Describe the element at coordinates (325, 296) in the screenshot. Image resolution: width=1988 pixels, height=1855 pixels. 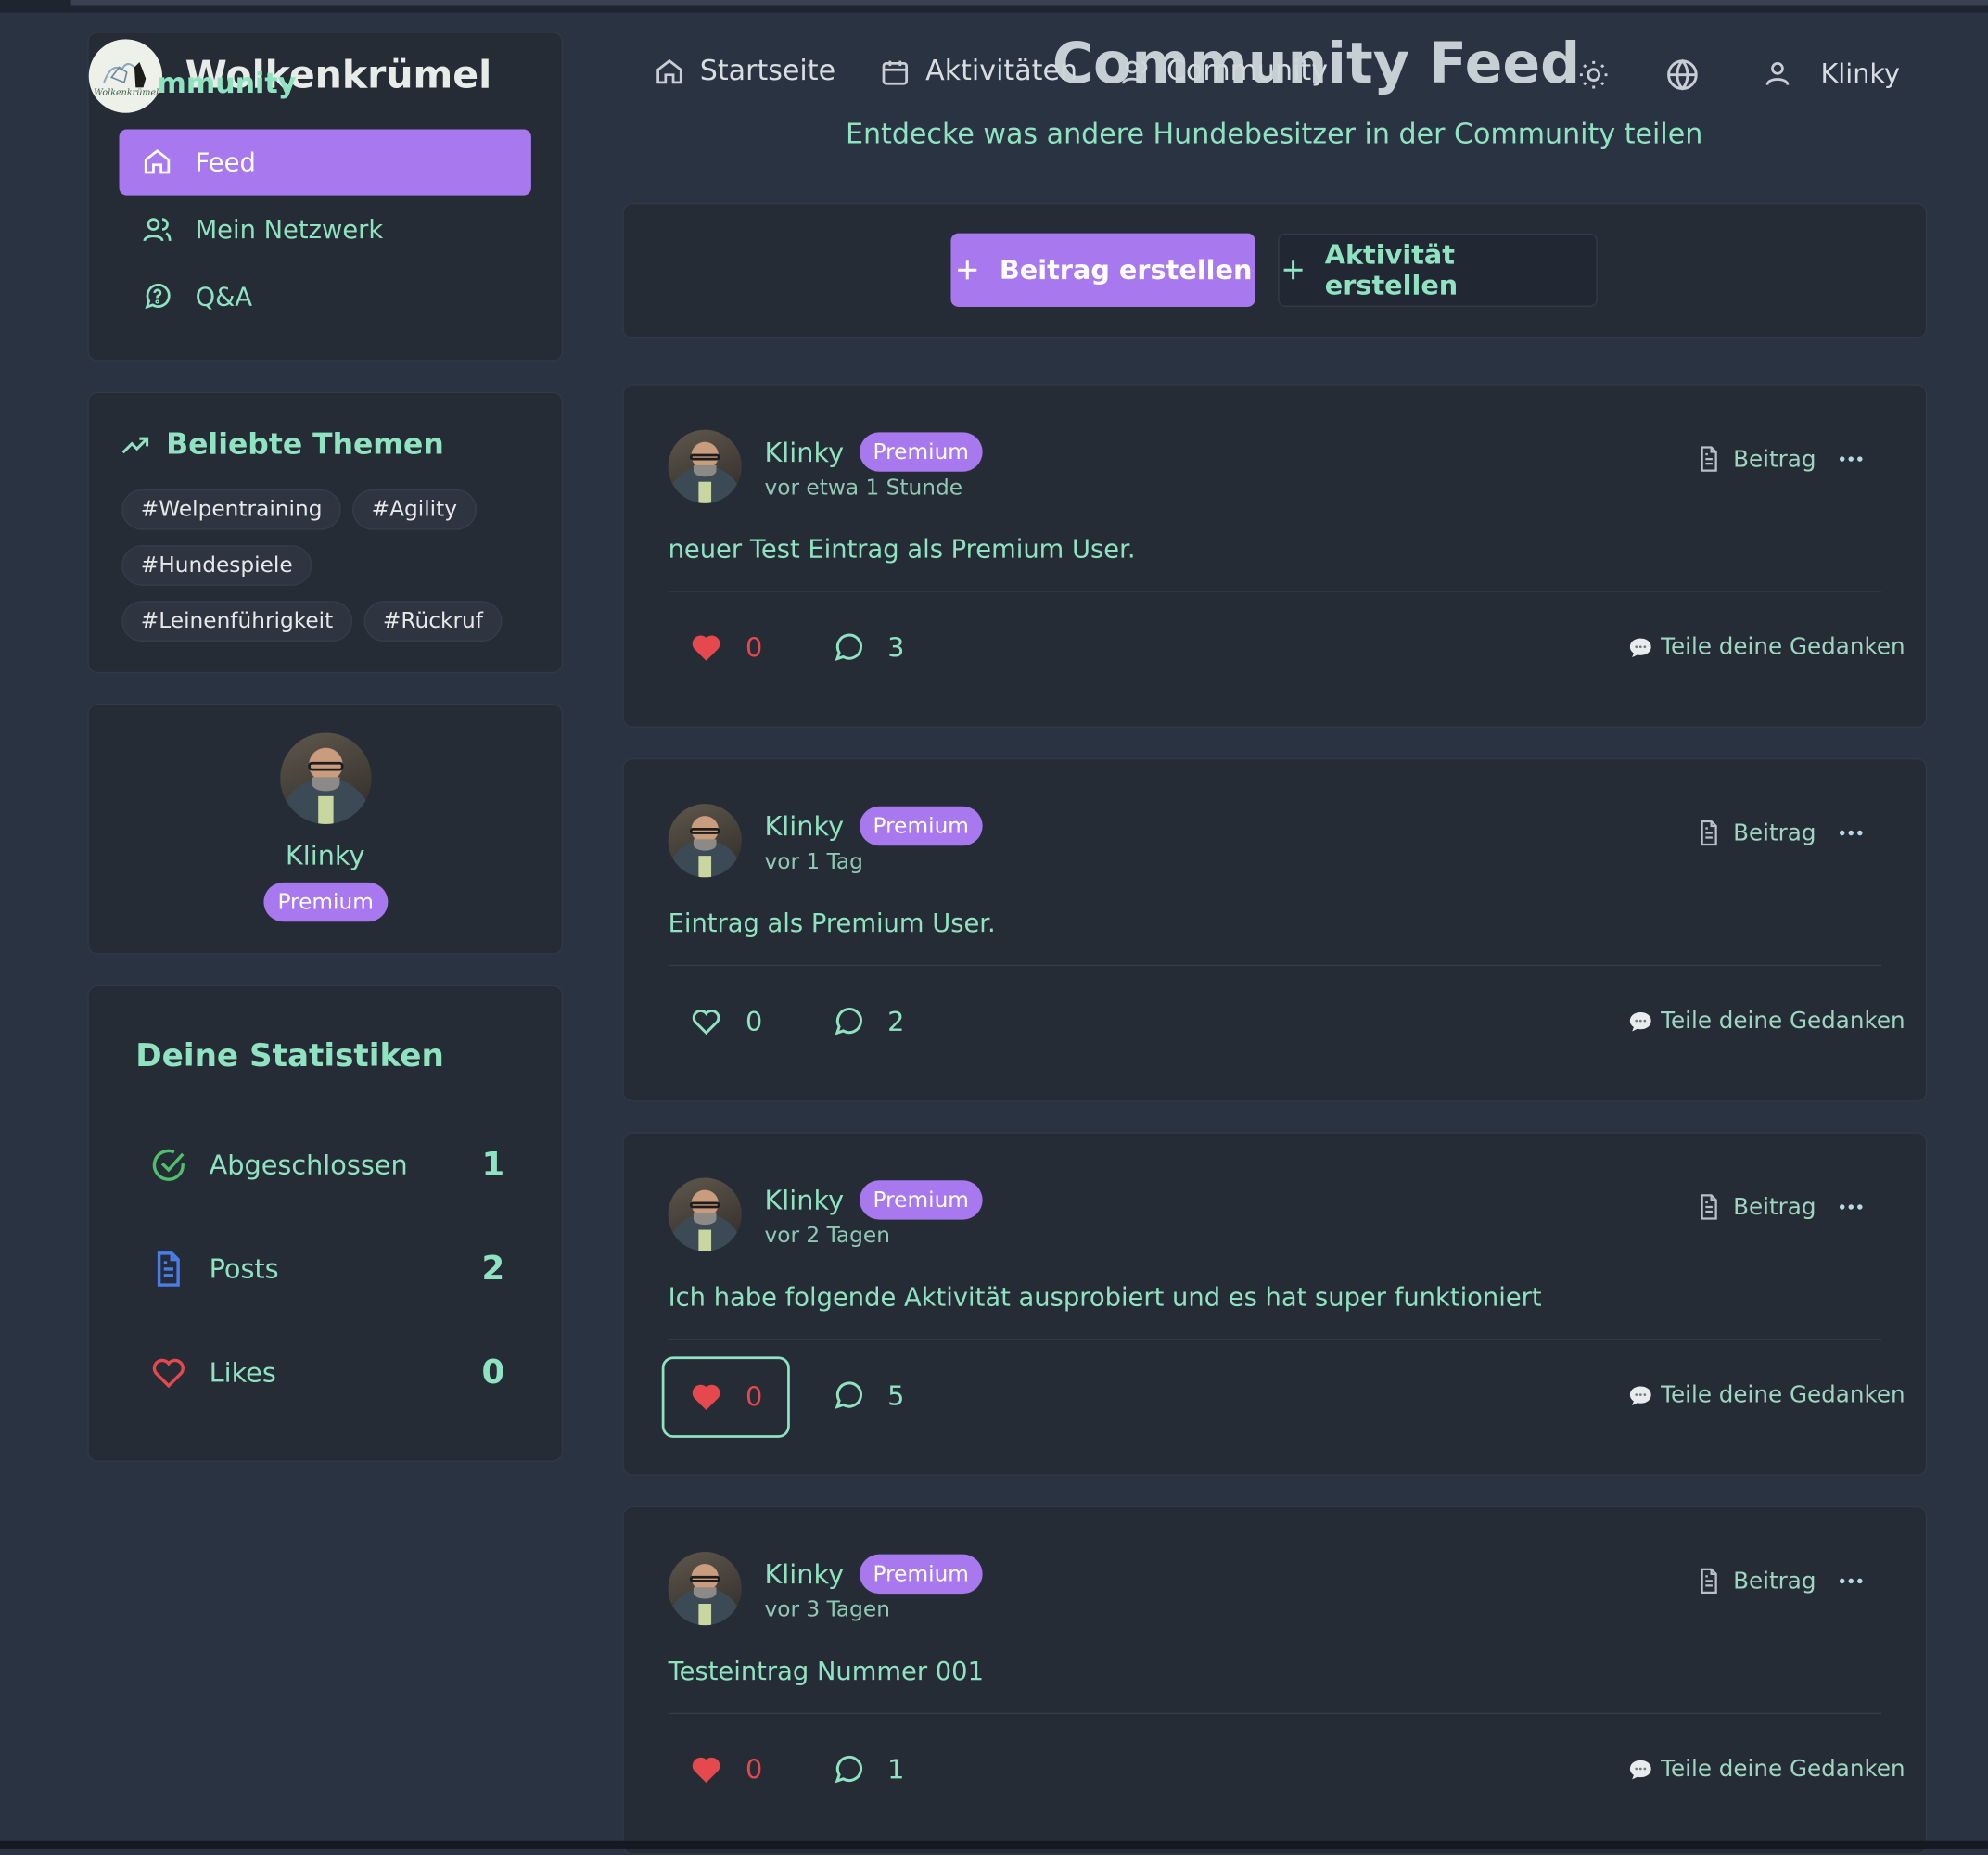
I see `sidebar-item-qa: Q&A` at that location.